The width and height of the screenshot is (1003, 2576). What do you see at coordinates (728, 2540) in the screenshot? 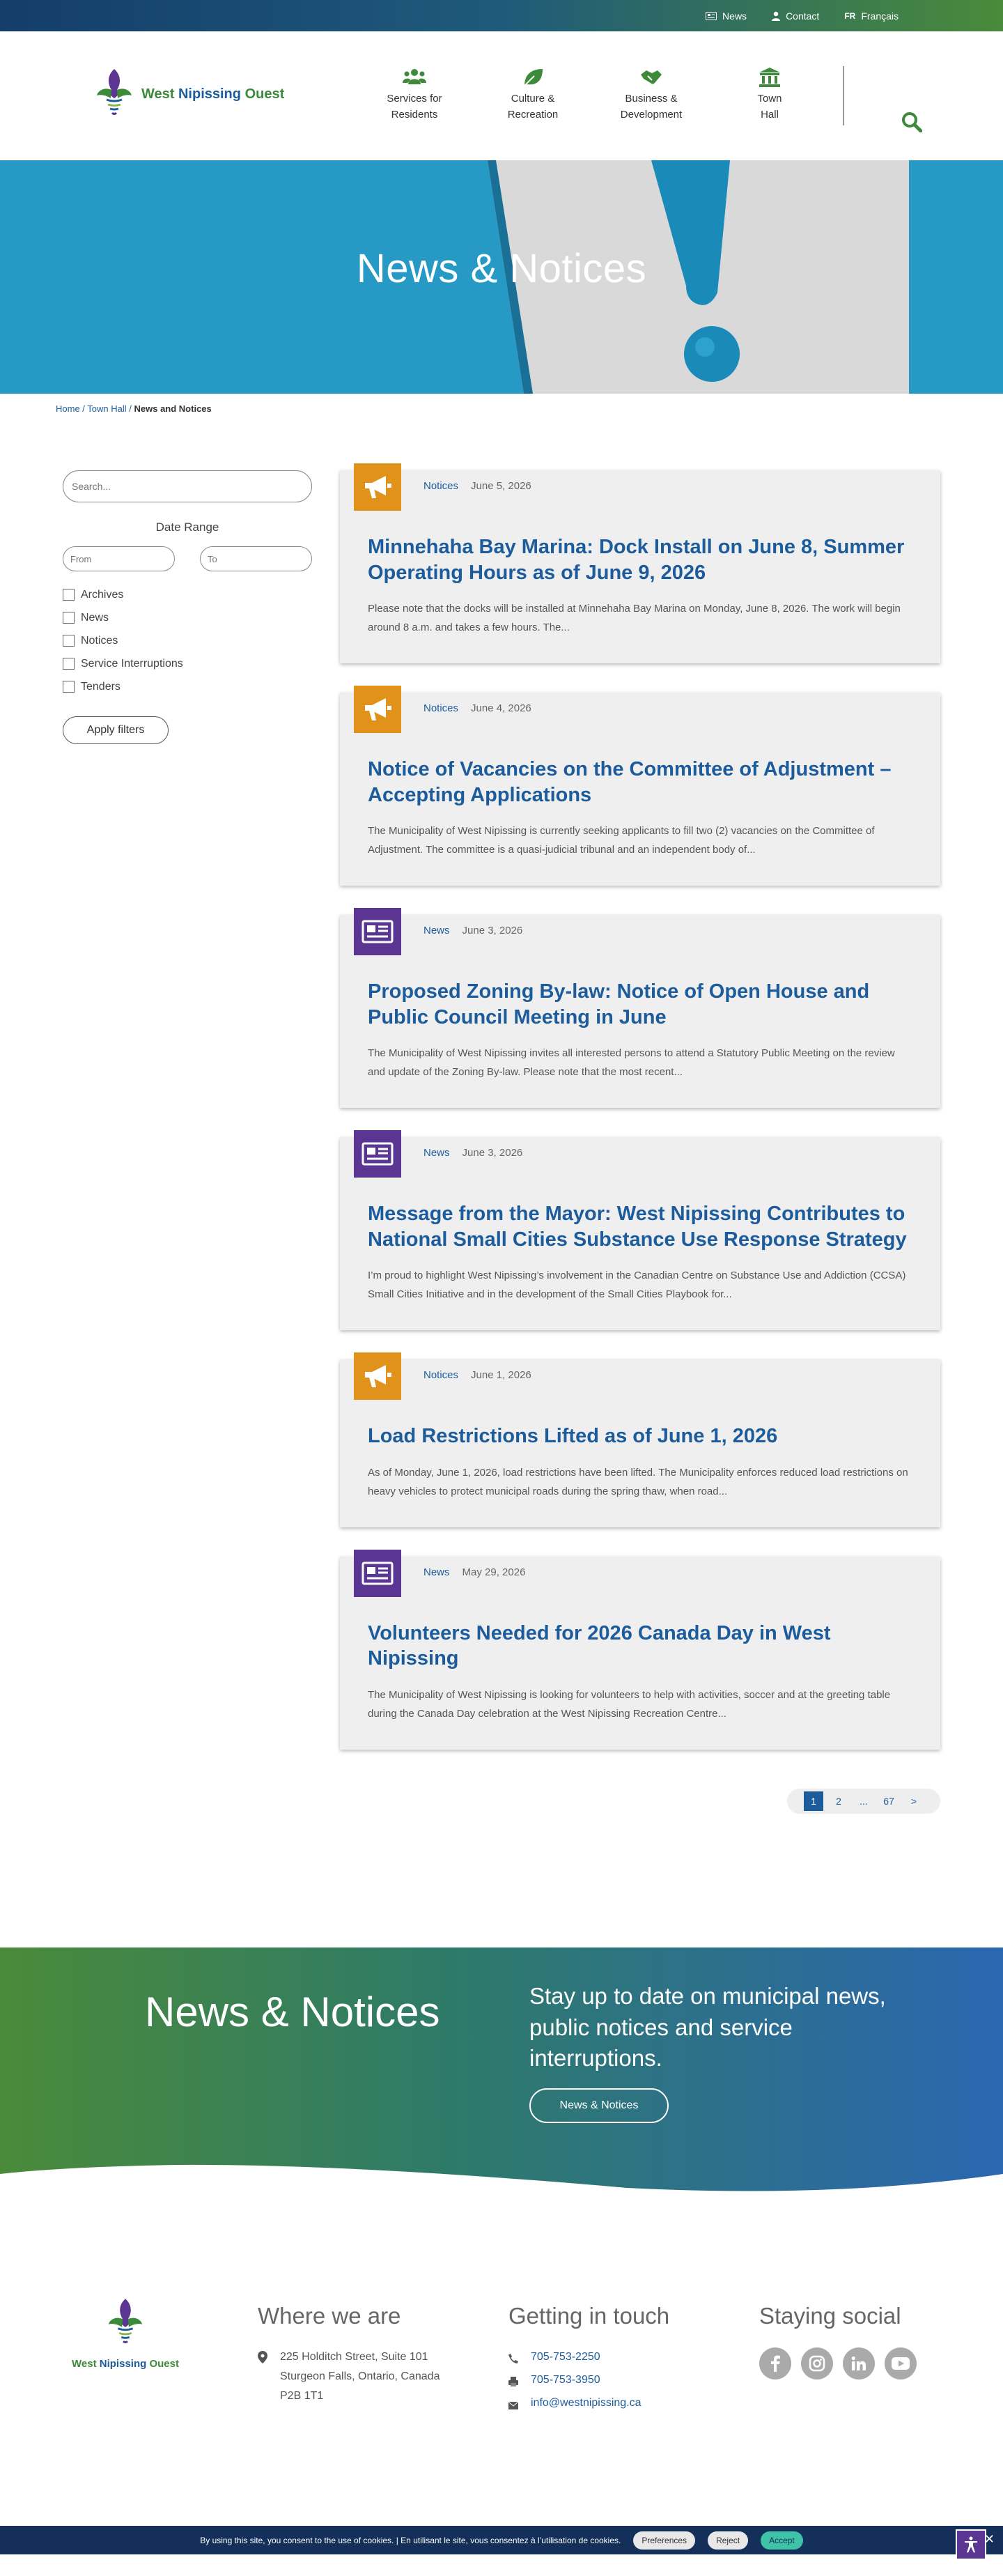
I see `cookie-reject-button: Reject` at bounding box center [728, 2540].